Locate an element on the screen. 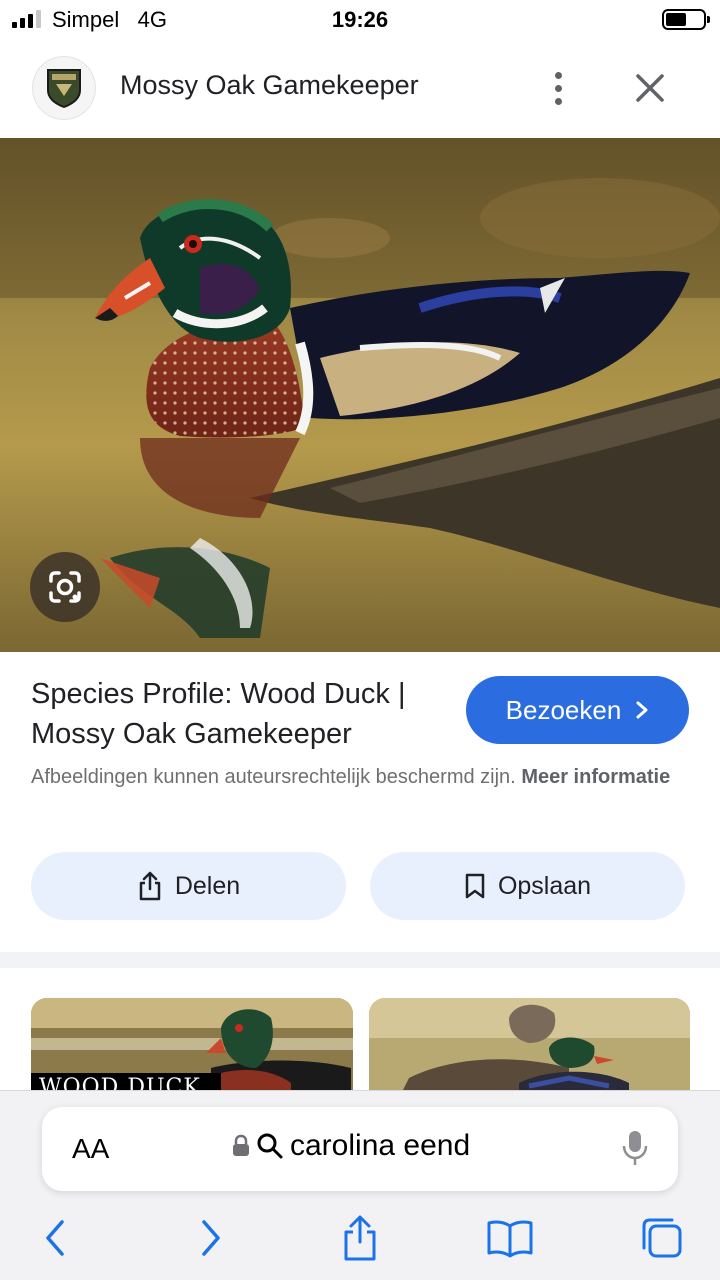 The image size is (720, 1280). browser-bottom-bar: AA carolina eend is located at coordinates (360, 1185).